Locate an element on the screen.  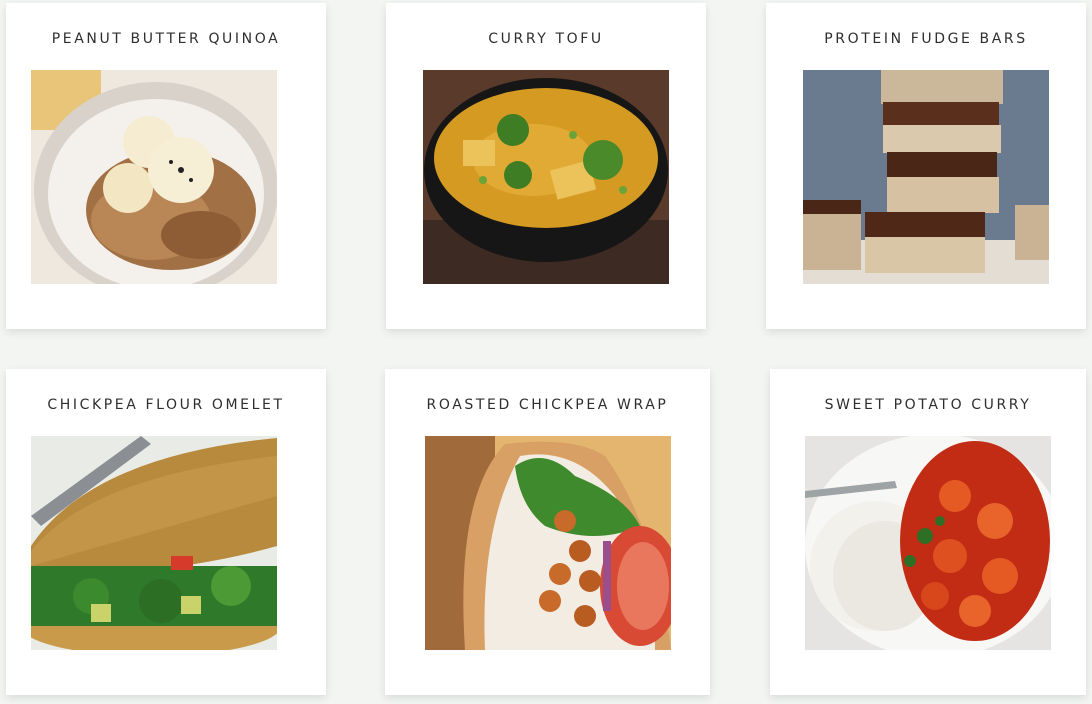
recipe-title: CURRY TOFU is located at coordinates (546, 39).